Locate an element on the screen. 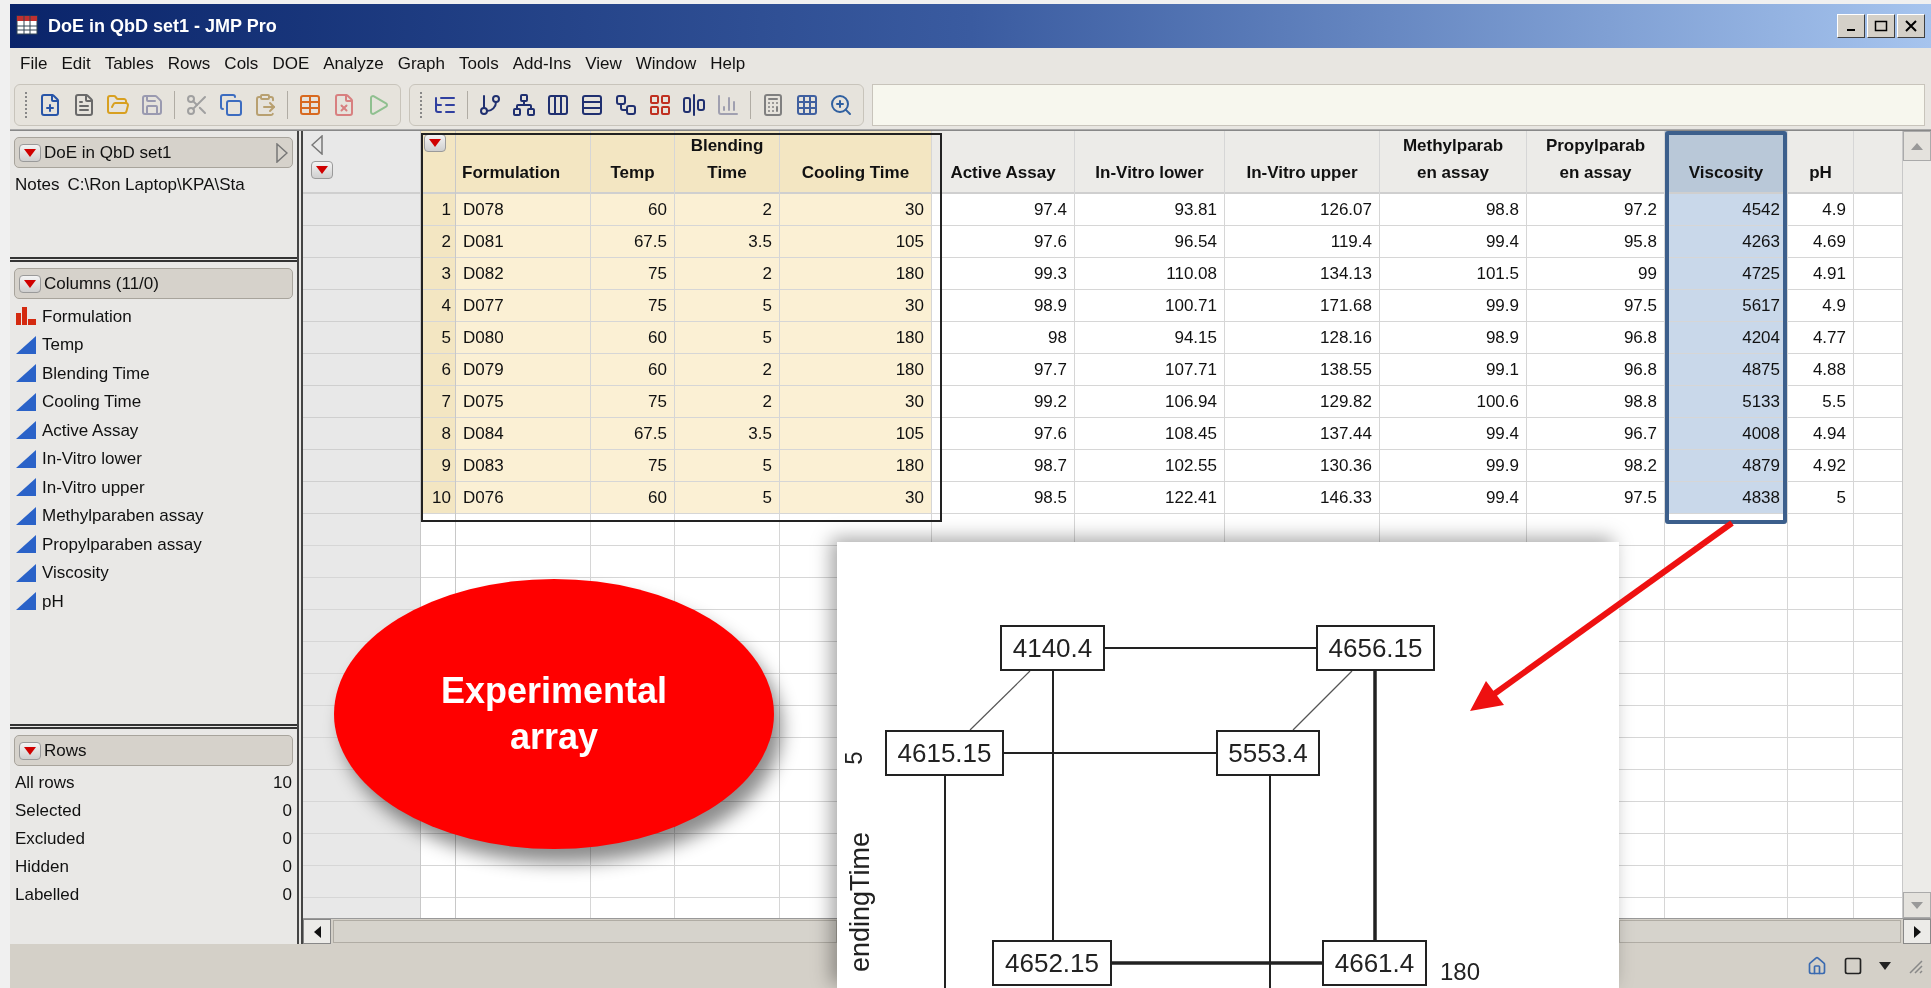 This screenshot has width=1931, height=988. menu-item: DOE is located at coordinates (291, 64).